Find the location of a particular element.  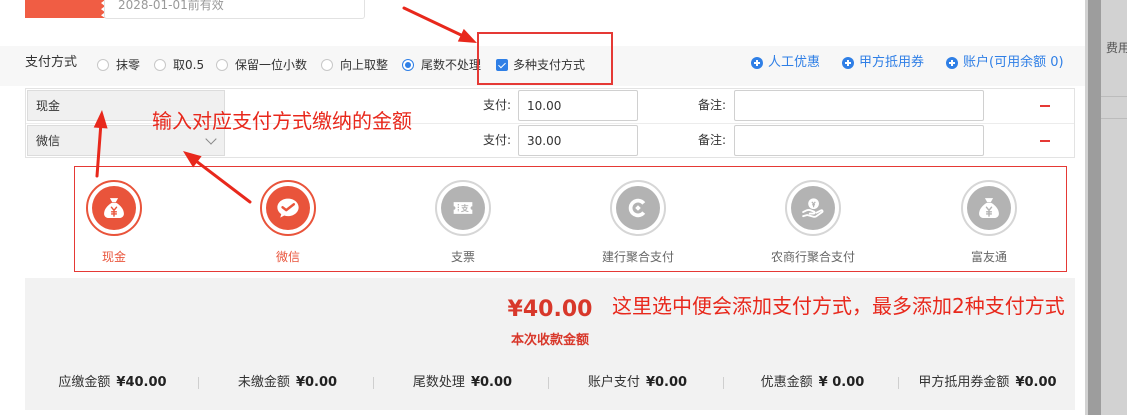

rounding-option-round-up: 向上取整 is located at coordinates (354, 65).